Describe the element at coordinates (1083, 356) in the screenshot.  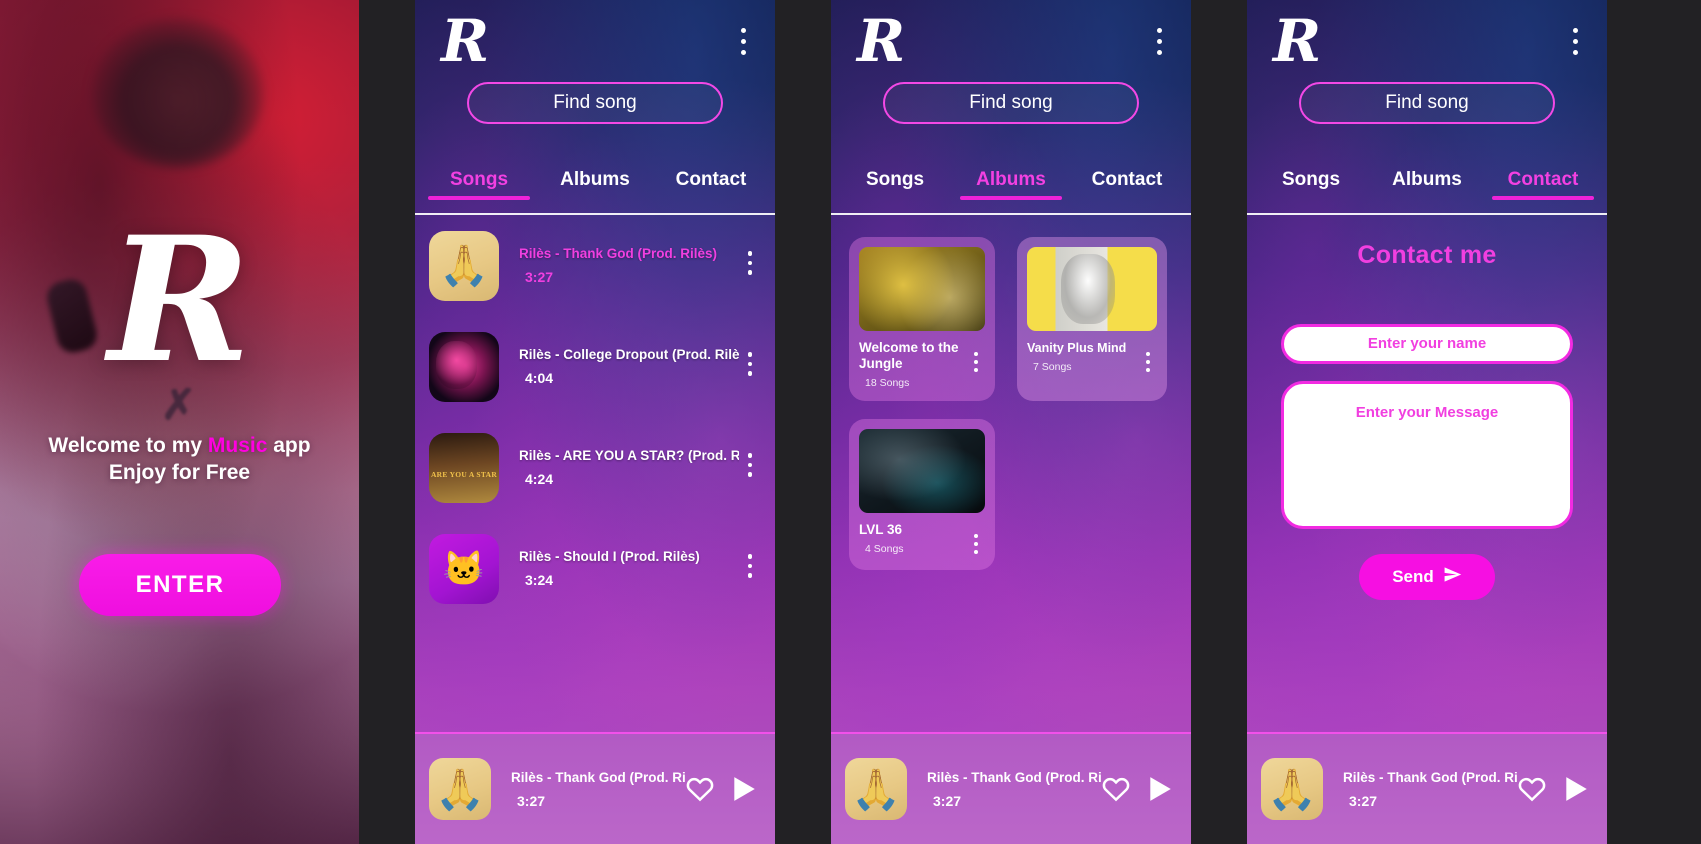
I see `album-texts: Vanity Plus Mind 7 Songs` at that location.